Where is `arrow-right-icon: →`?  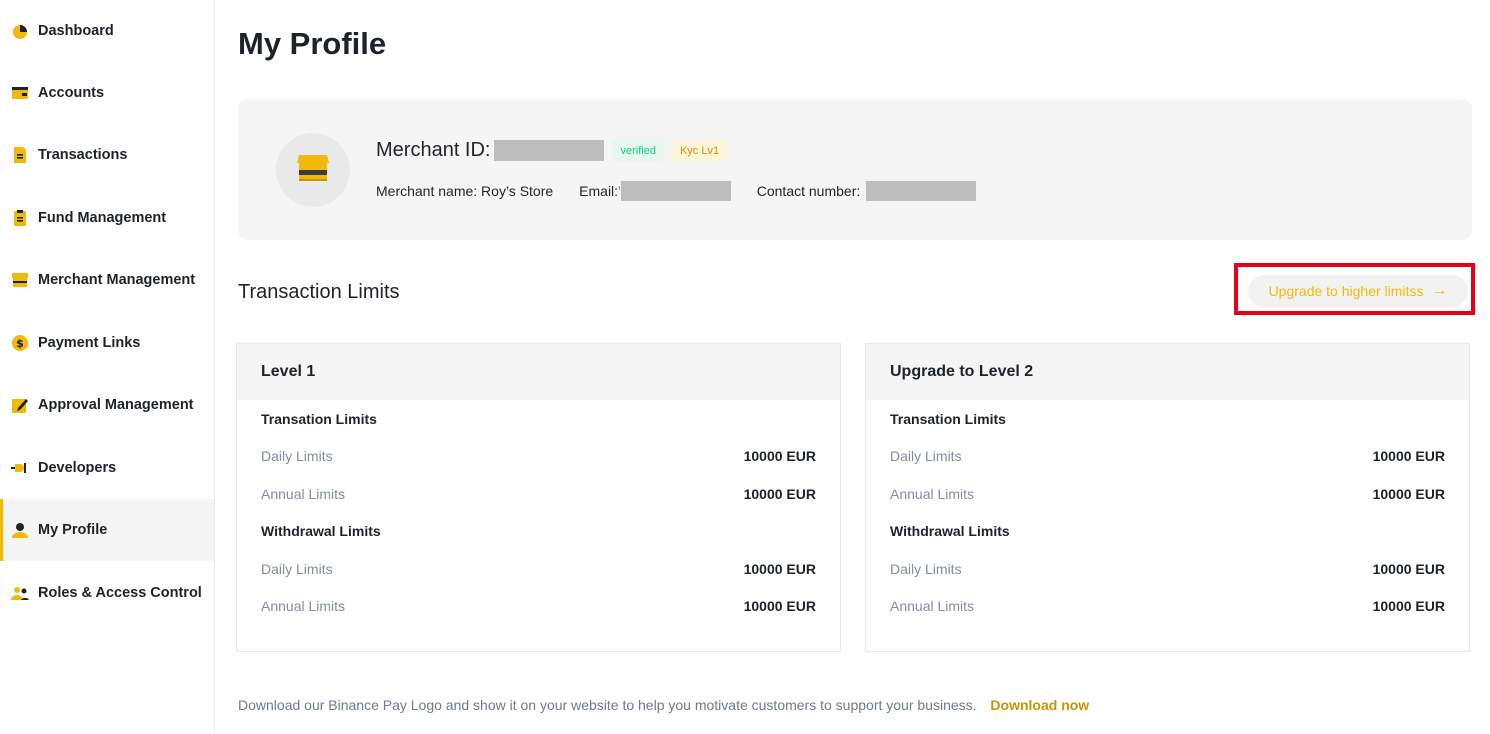
arrow-right-icon: → is located at coordinates (1439, 290).